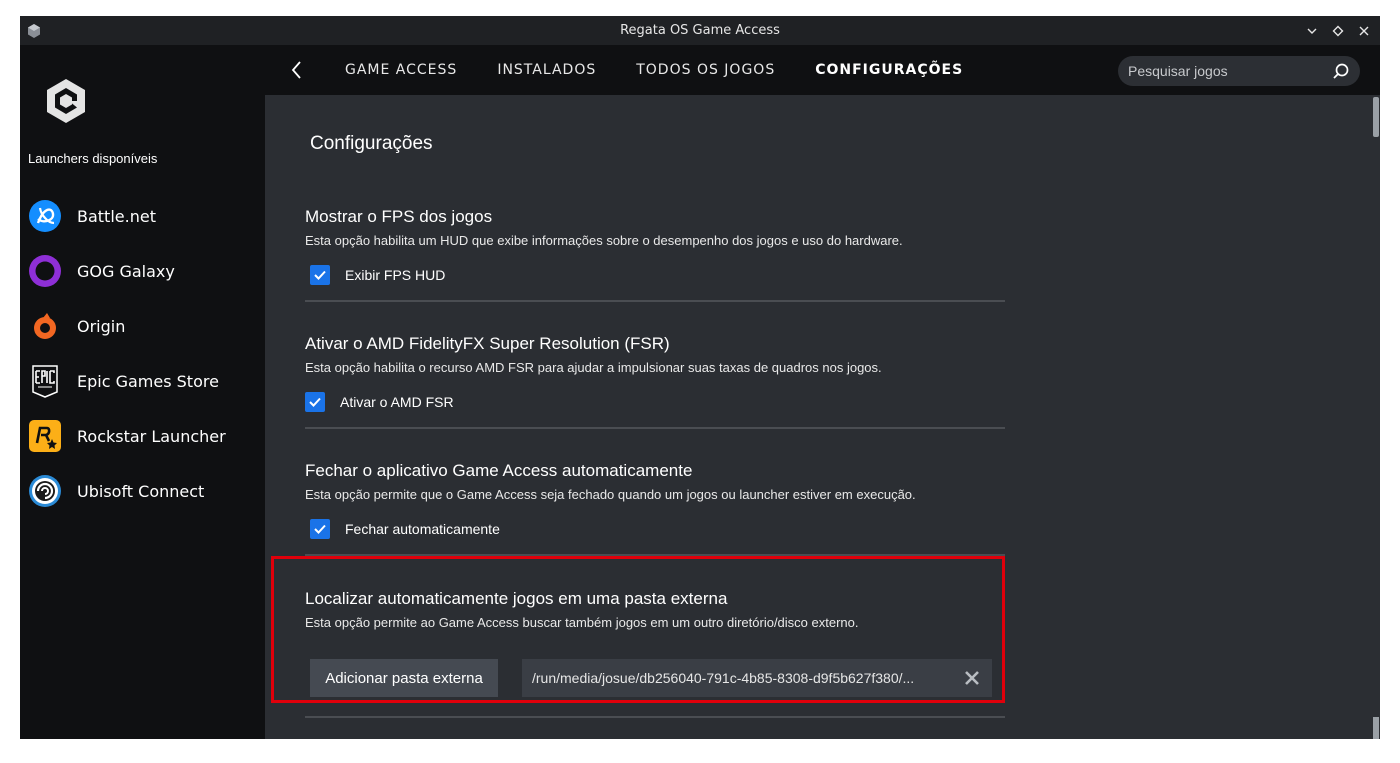  Describe the element at coordinates (1376, 728) in the screenshot. I see `scrollbar-thumb-bottom` at that location.